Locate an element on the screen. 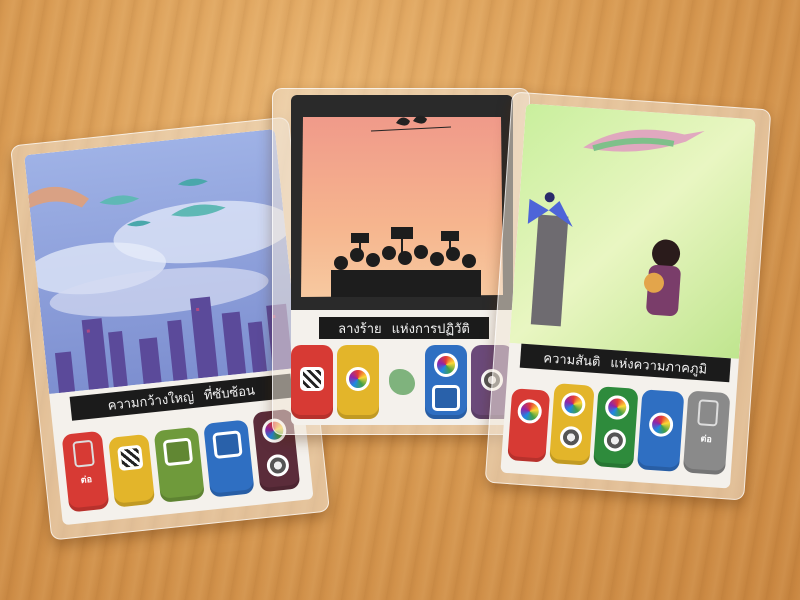  leaf-emblem-icon is located at coordinates (402, 382).